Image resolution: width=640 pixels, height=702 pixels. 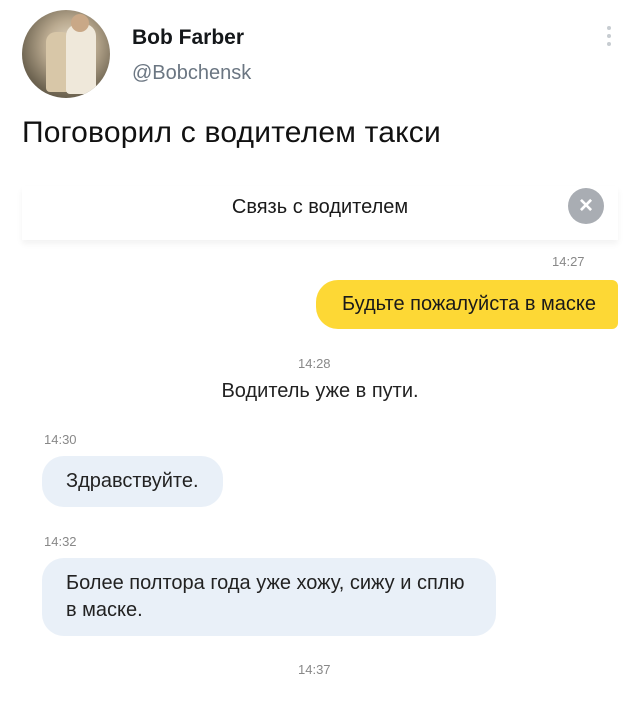 What do you see at coordinates (609, 39) in the screenshot?
I see `more-vertical-icon` at bounding box center [609, 39].